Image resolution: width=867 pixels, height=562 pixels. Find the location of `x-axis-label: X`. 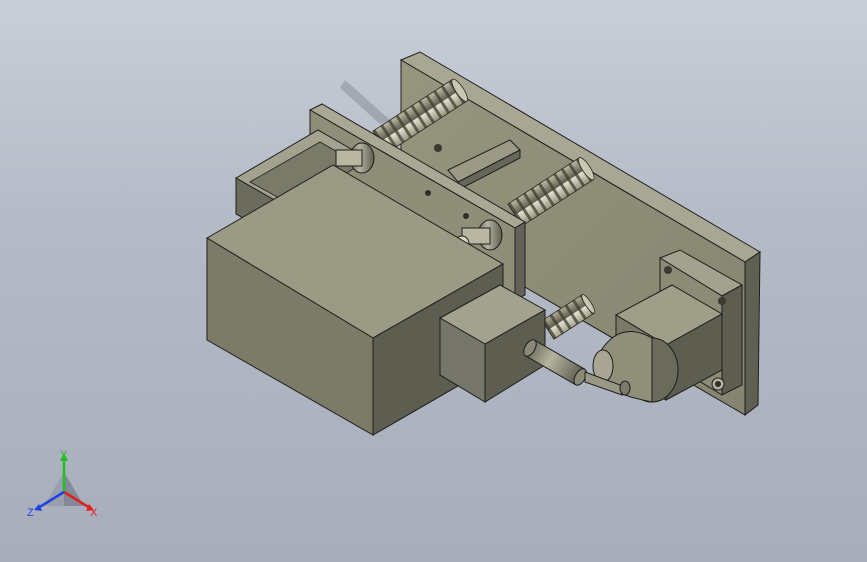

x-axis-label: X is located at coordinates (94, 513).